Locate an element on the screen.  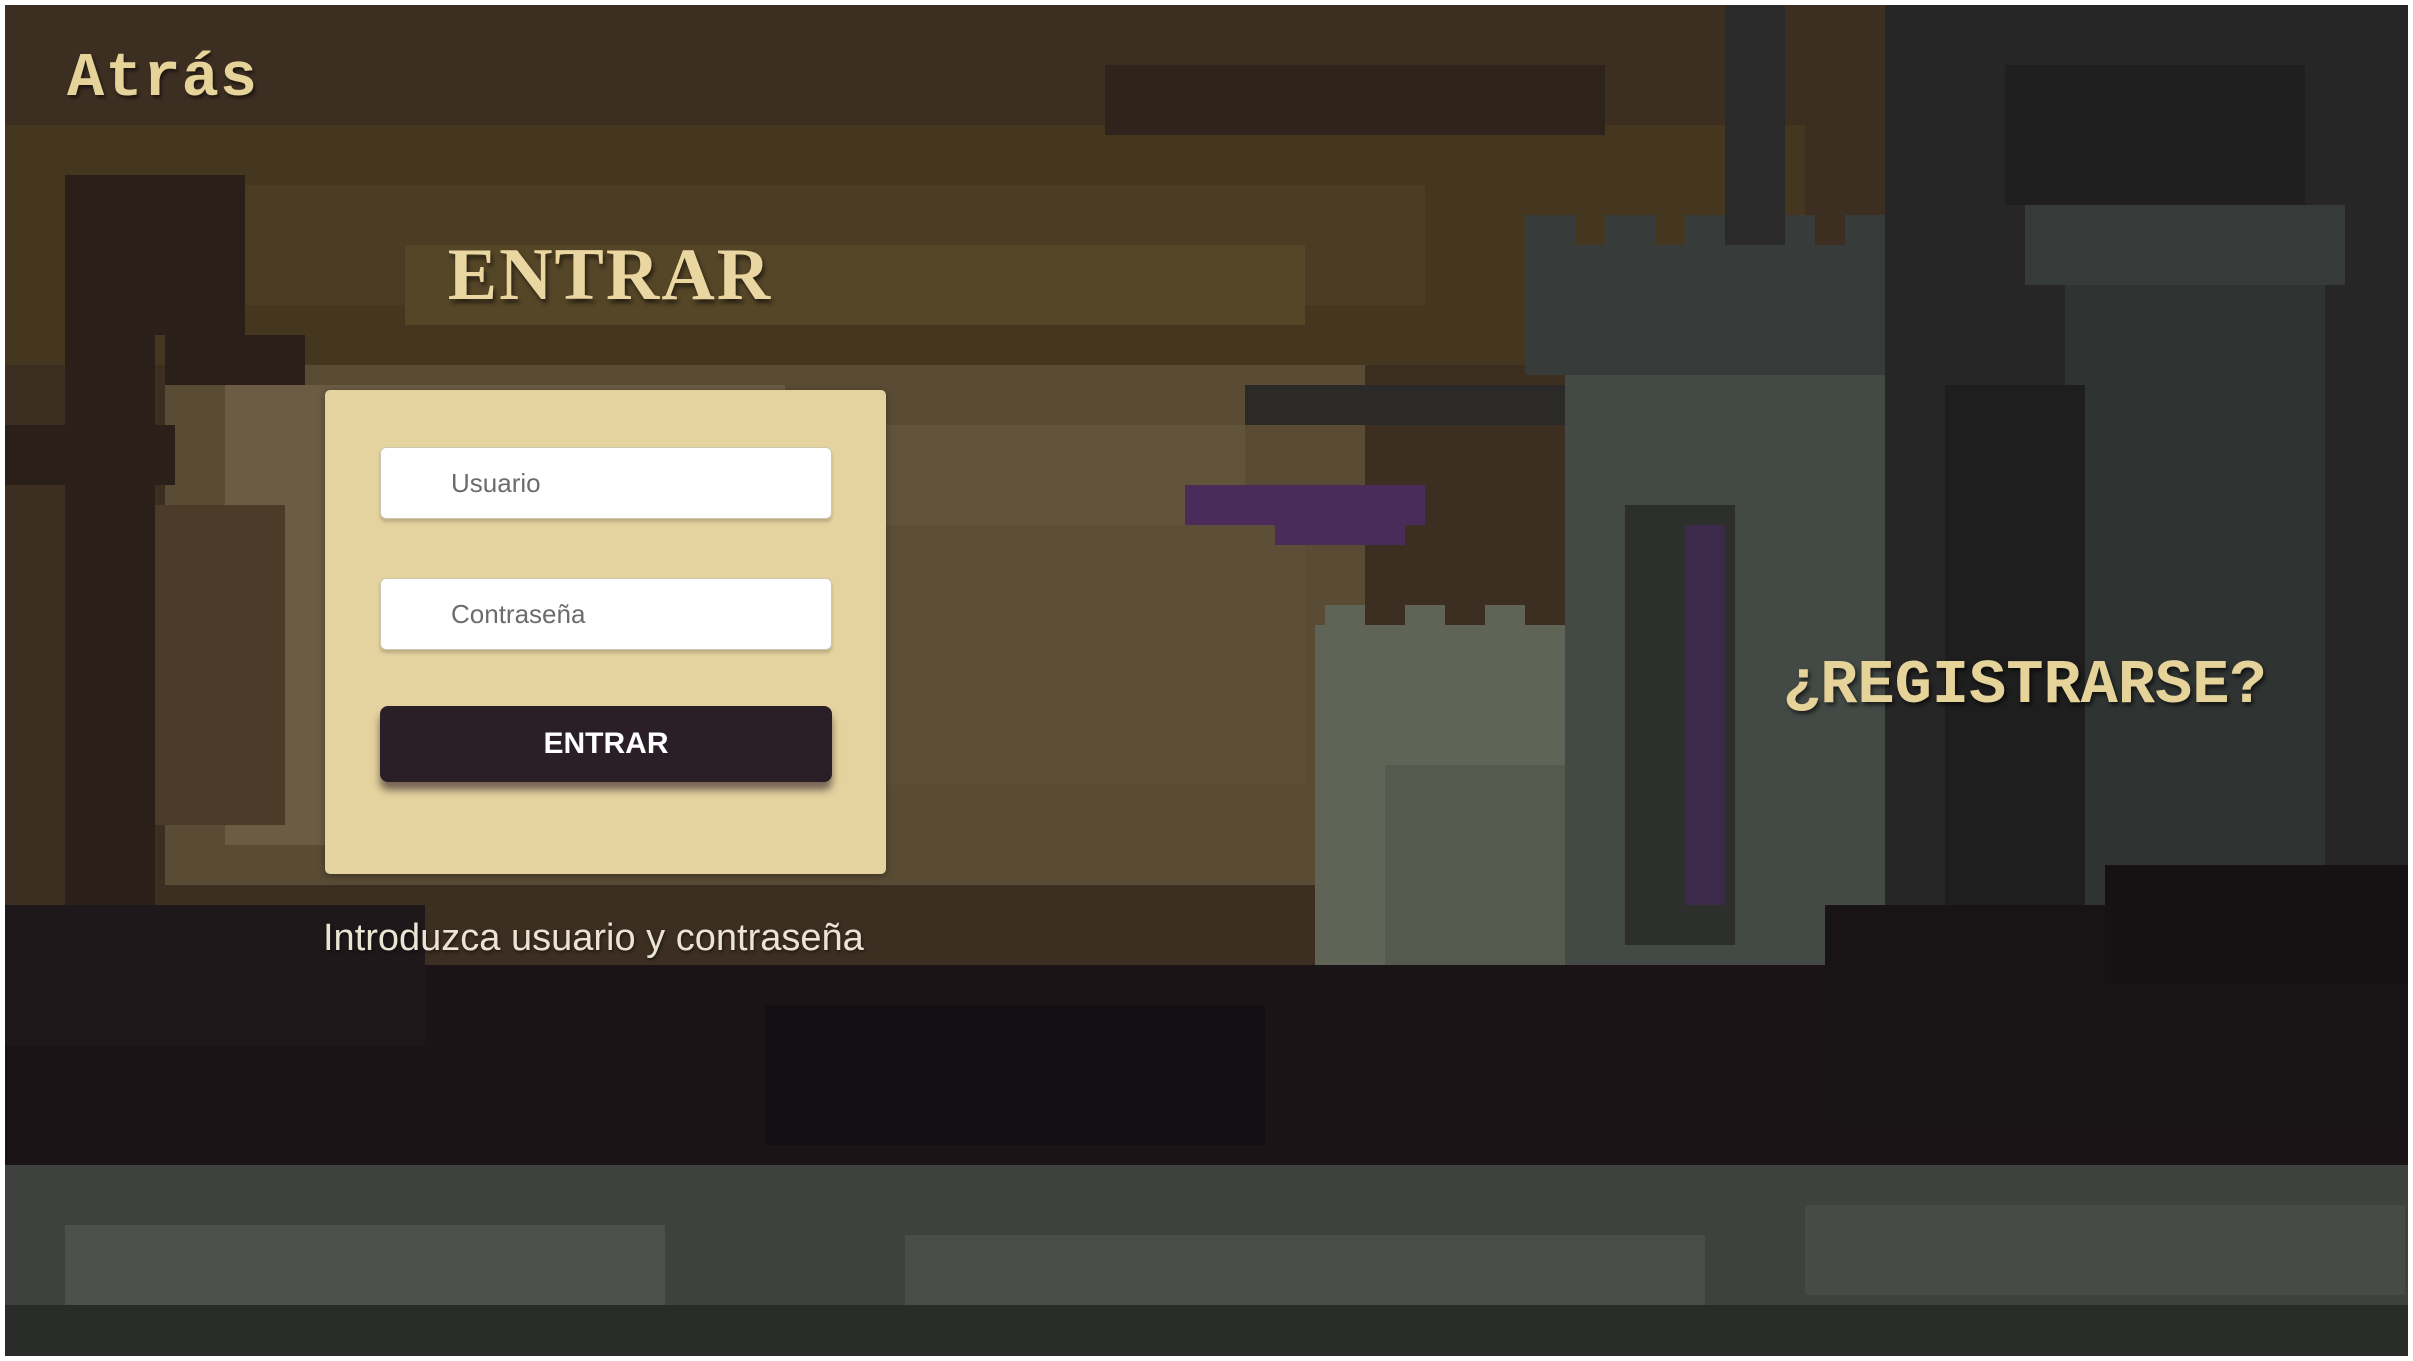
login-form-card: ENTRAR is located at coordinates (605, 632).